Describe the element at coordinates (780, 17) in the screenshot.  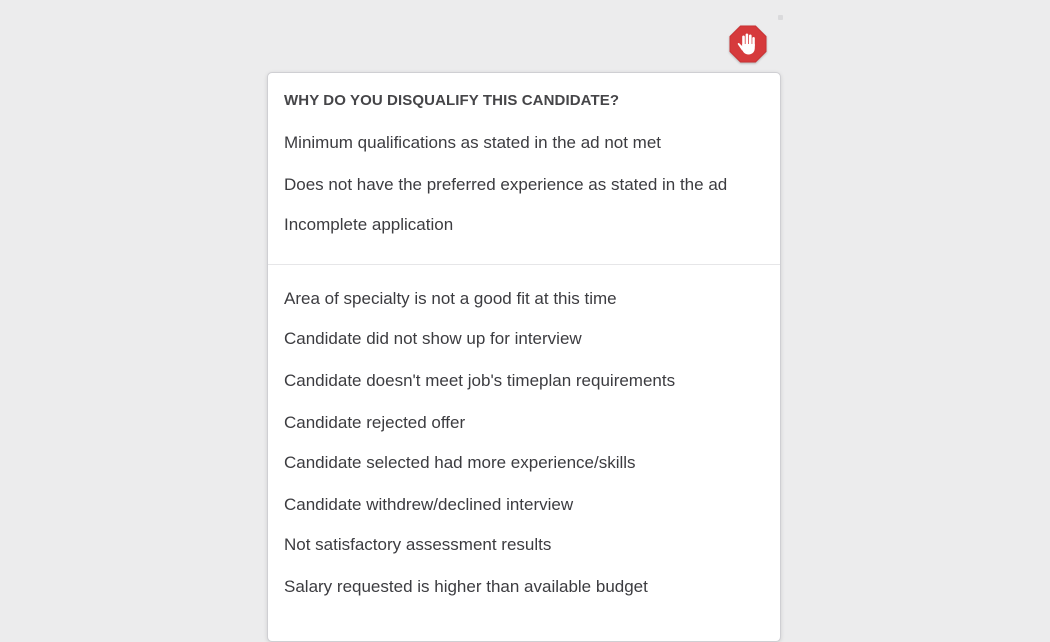
I see `corner-marker` at that location.